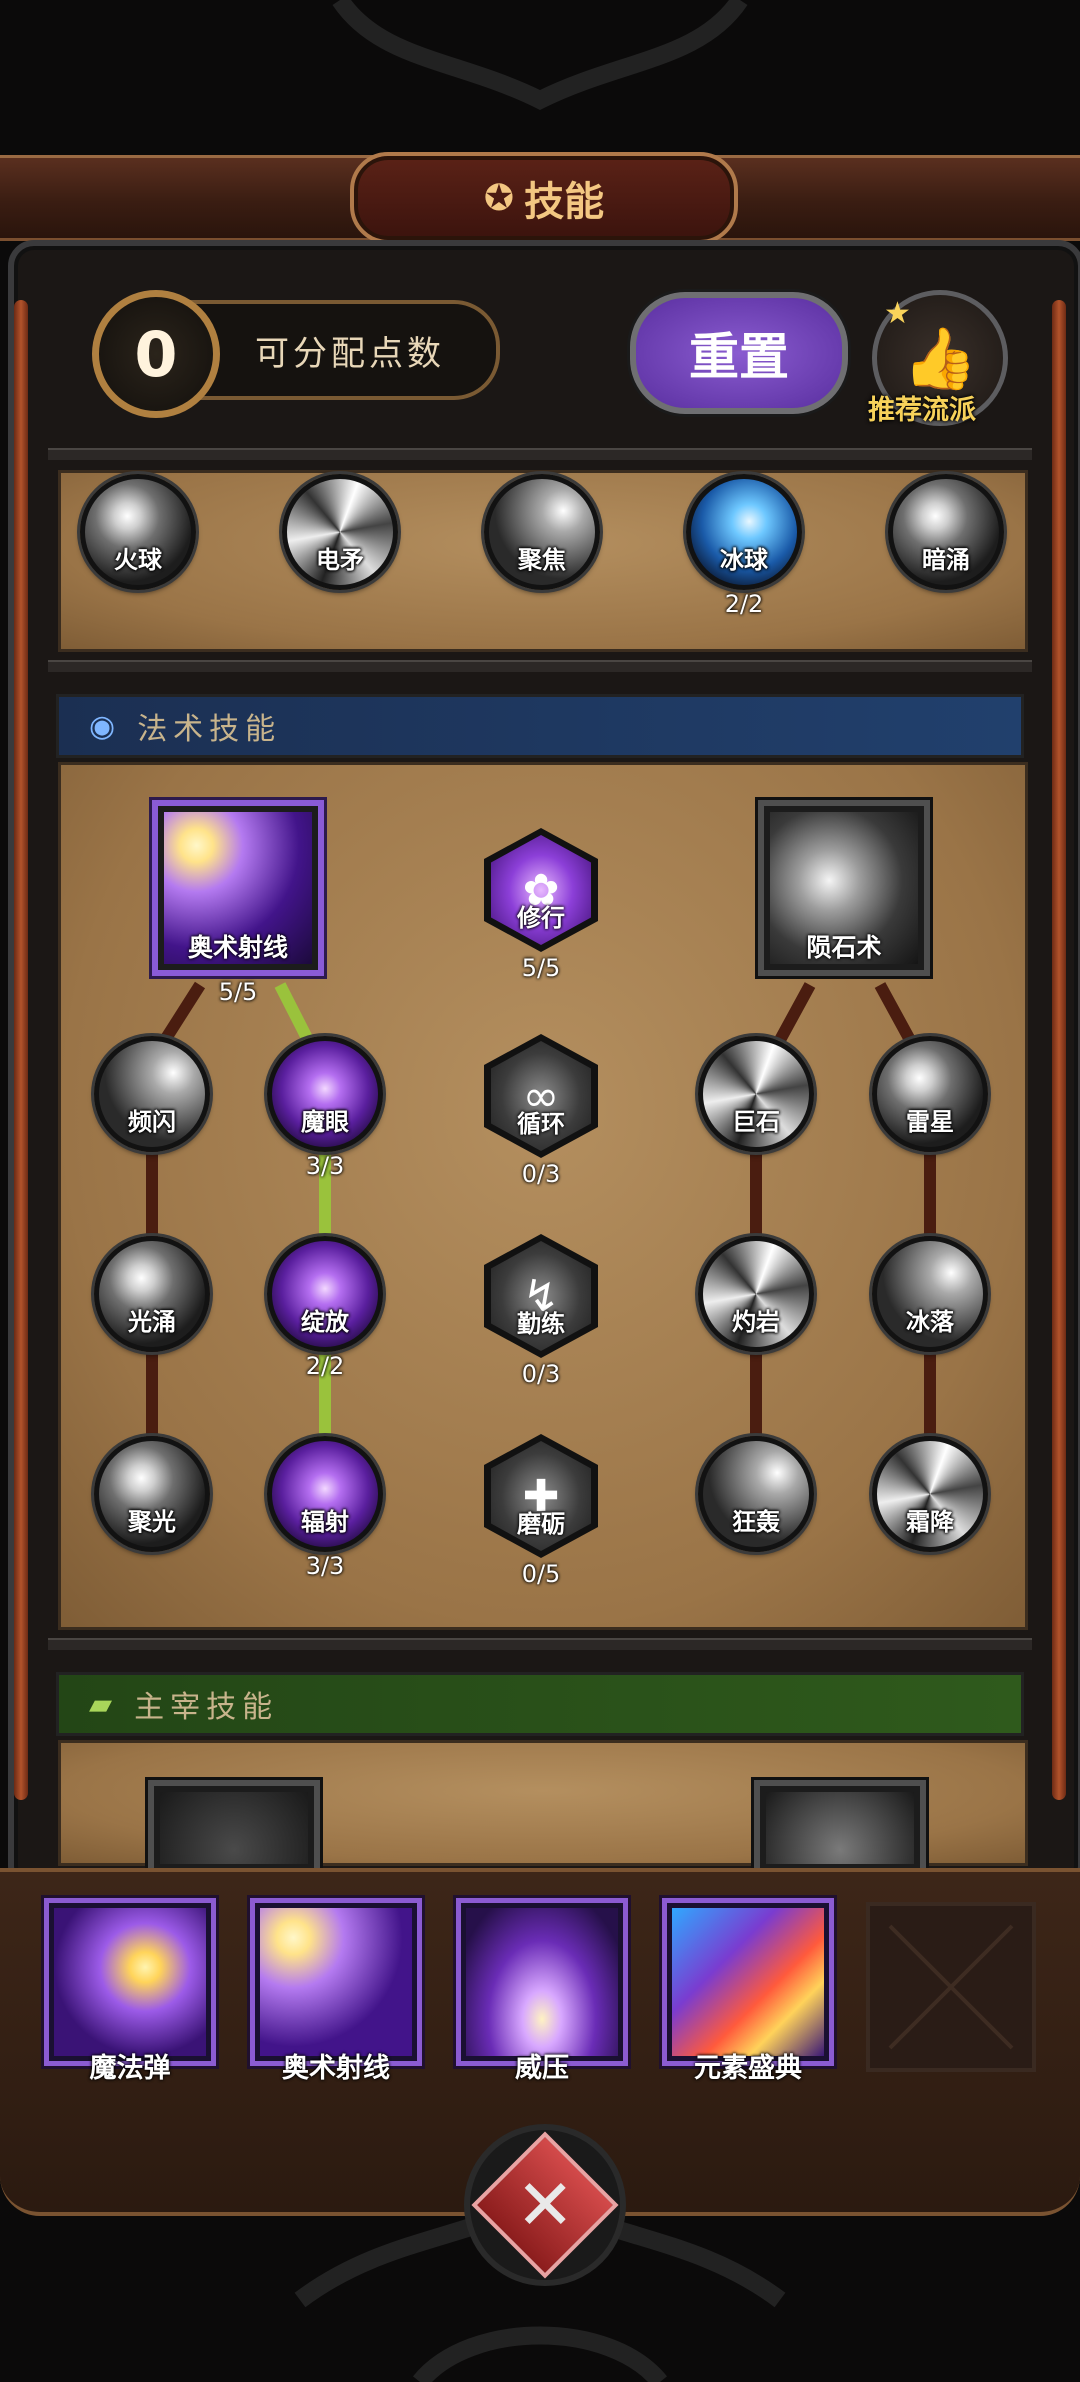  I want to click on skill-label: 霜降, so click(930, 1522).